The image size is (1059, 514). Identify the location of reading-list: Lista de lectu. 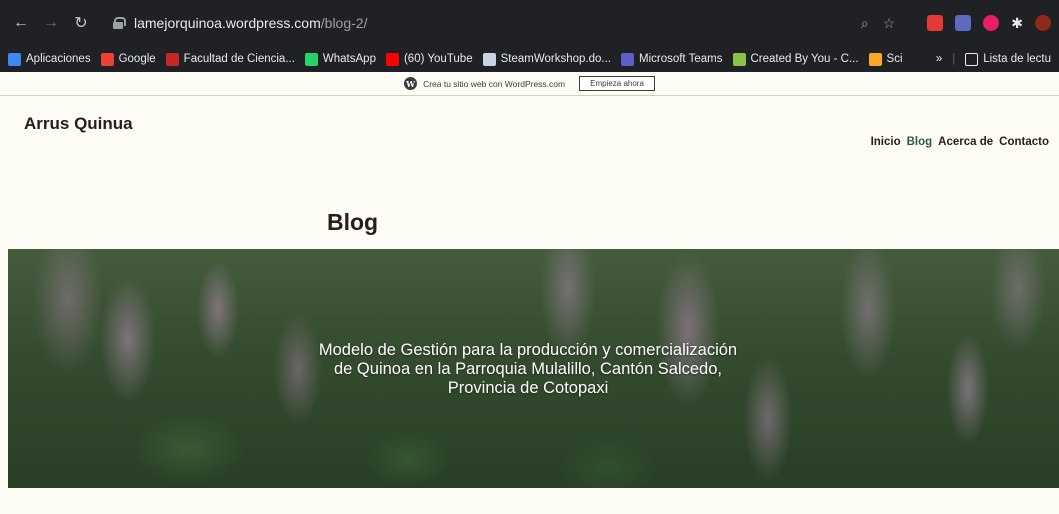
(1008, 59).